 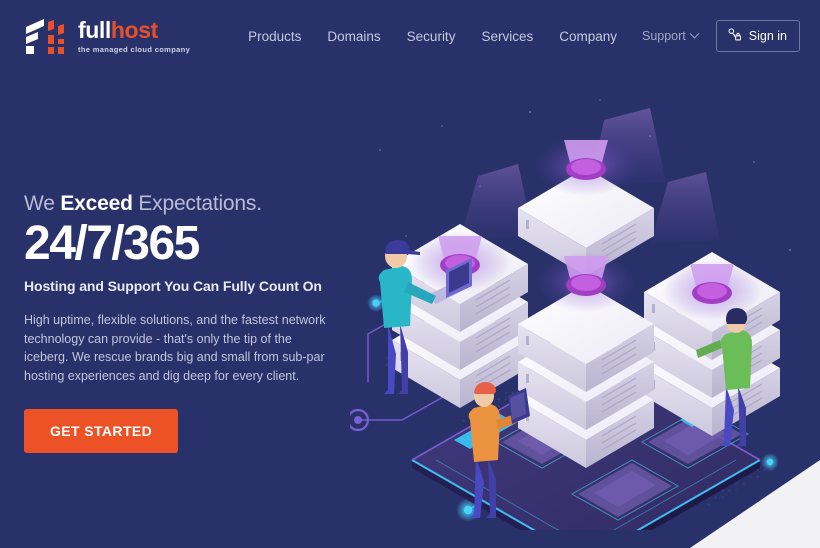 I want to click on hero-kicker-bold: Exceed, so click(x=96, y=203).